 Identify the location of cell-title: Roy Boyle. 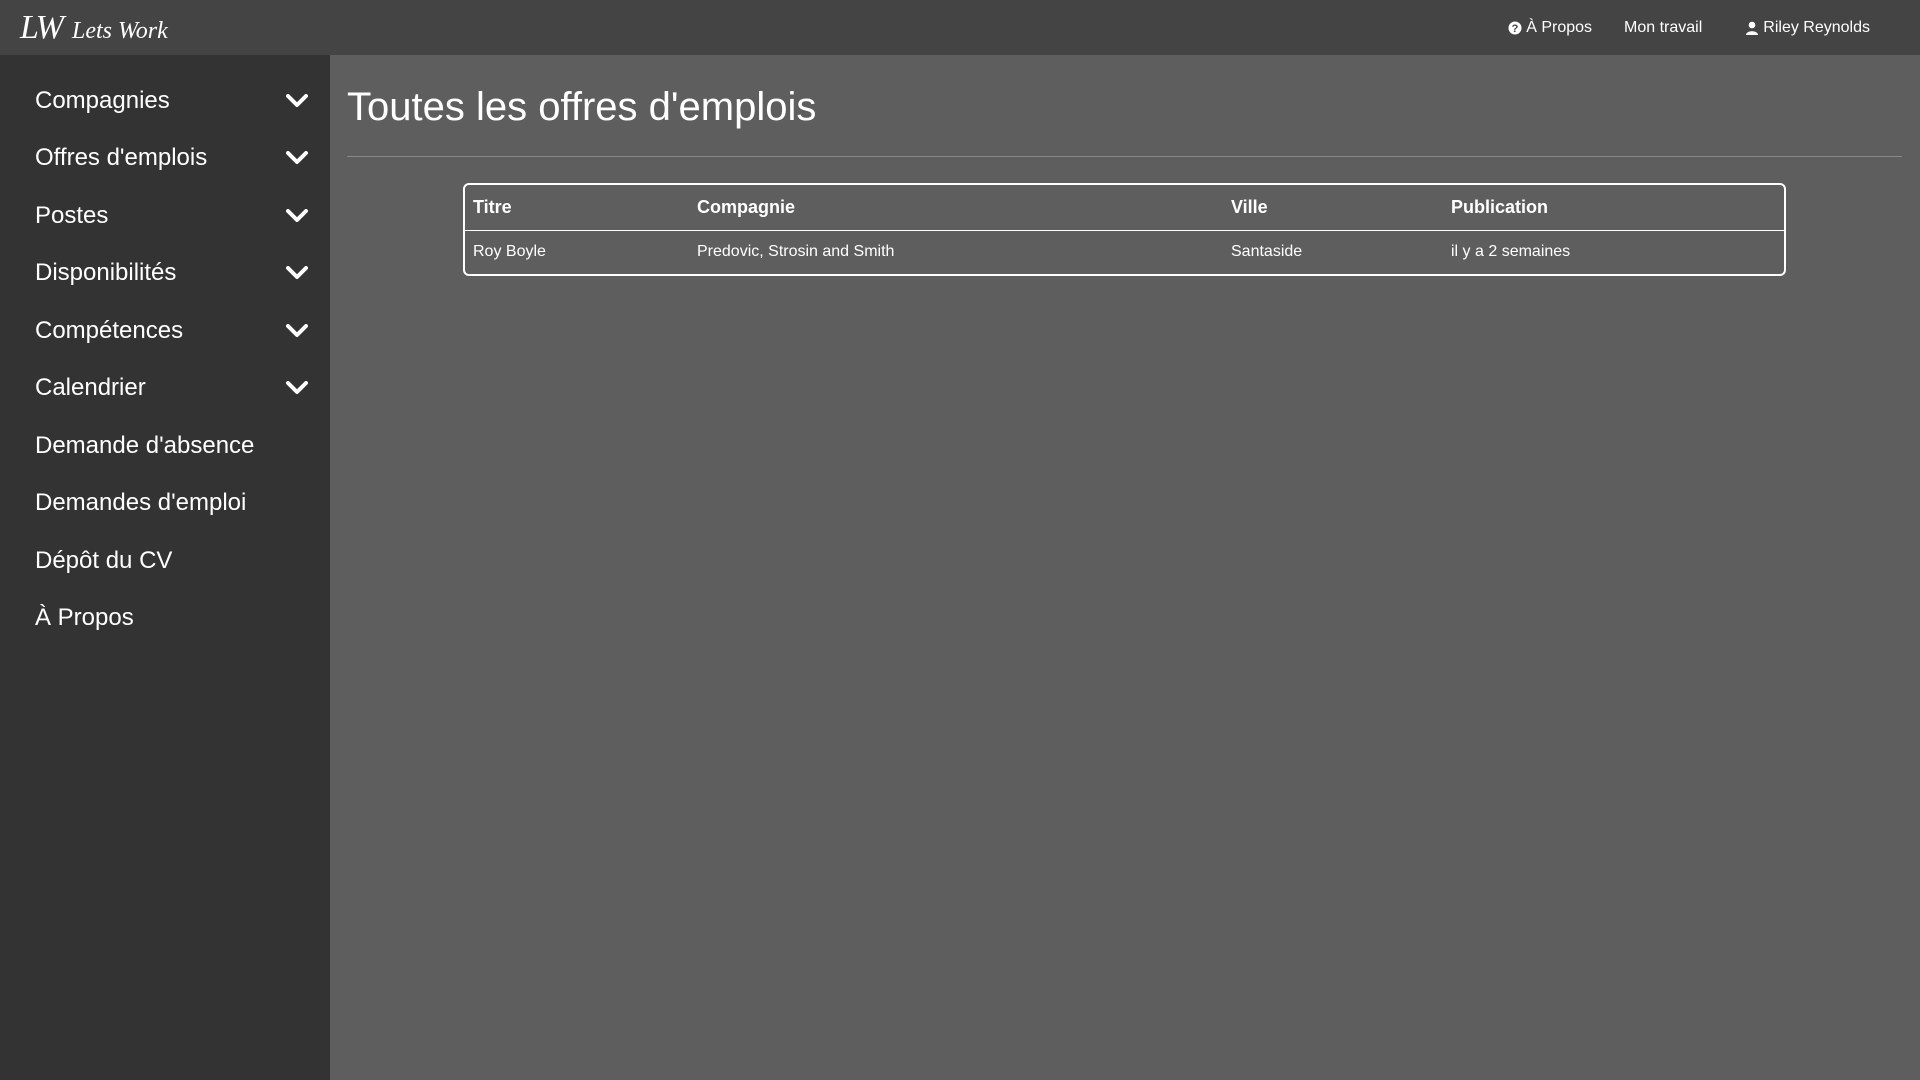
(509, 252).